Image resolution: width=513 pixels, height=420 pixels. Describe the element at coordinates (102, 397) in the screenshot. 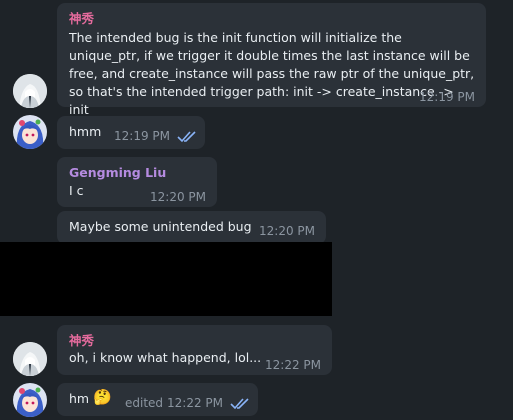

I see `thinking-face-emoji: 🤔` at that location.